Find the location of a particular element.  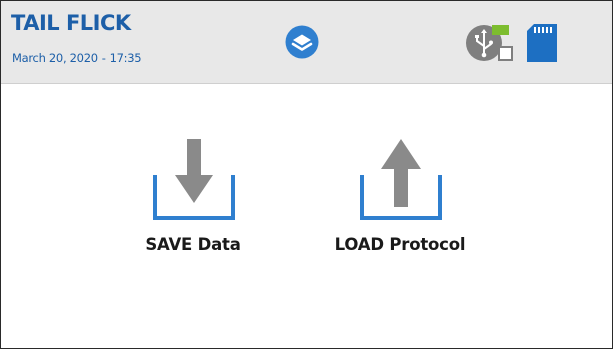

load-protocol-button: LOAD Protocol is located at coordinates (400, 204).